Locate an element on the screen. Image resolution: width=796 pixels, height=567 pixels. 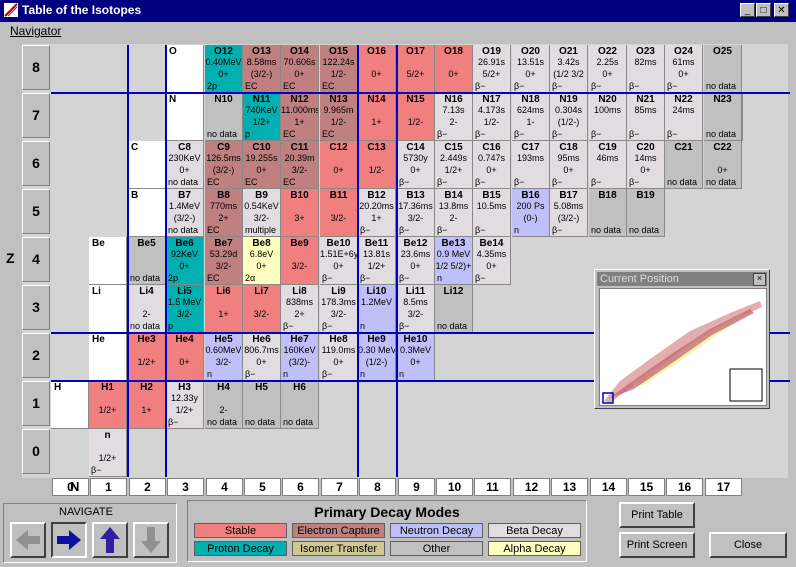
isotope-cell: C12 0+ is located at coordinates (339, 165).